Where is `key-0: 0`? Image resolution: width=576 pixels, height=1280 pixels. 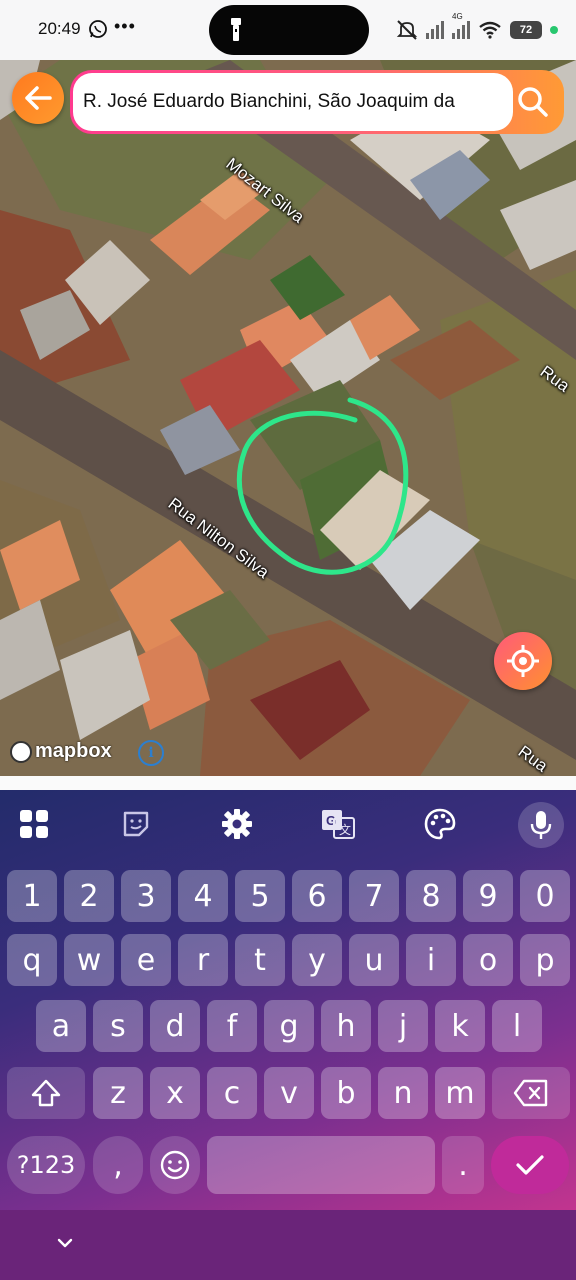
key-0: 0 is located at coordinates (545, 896).